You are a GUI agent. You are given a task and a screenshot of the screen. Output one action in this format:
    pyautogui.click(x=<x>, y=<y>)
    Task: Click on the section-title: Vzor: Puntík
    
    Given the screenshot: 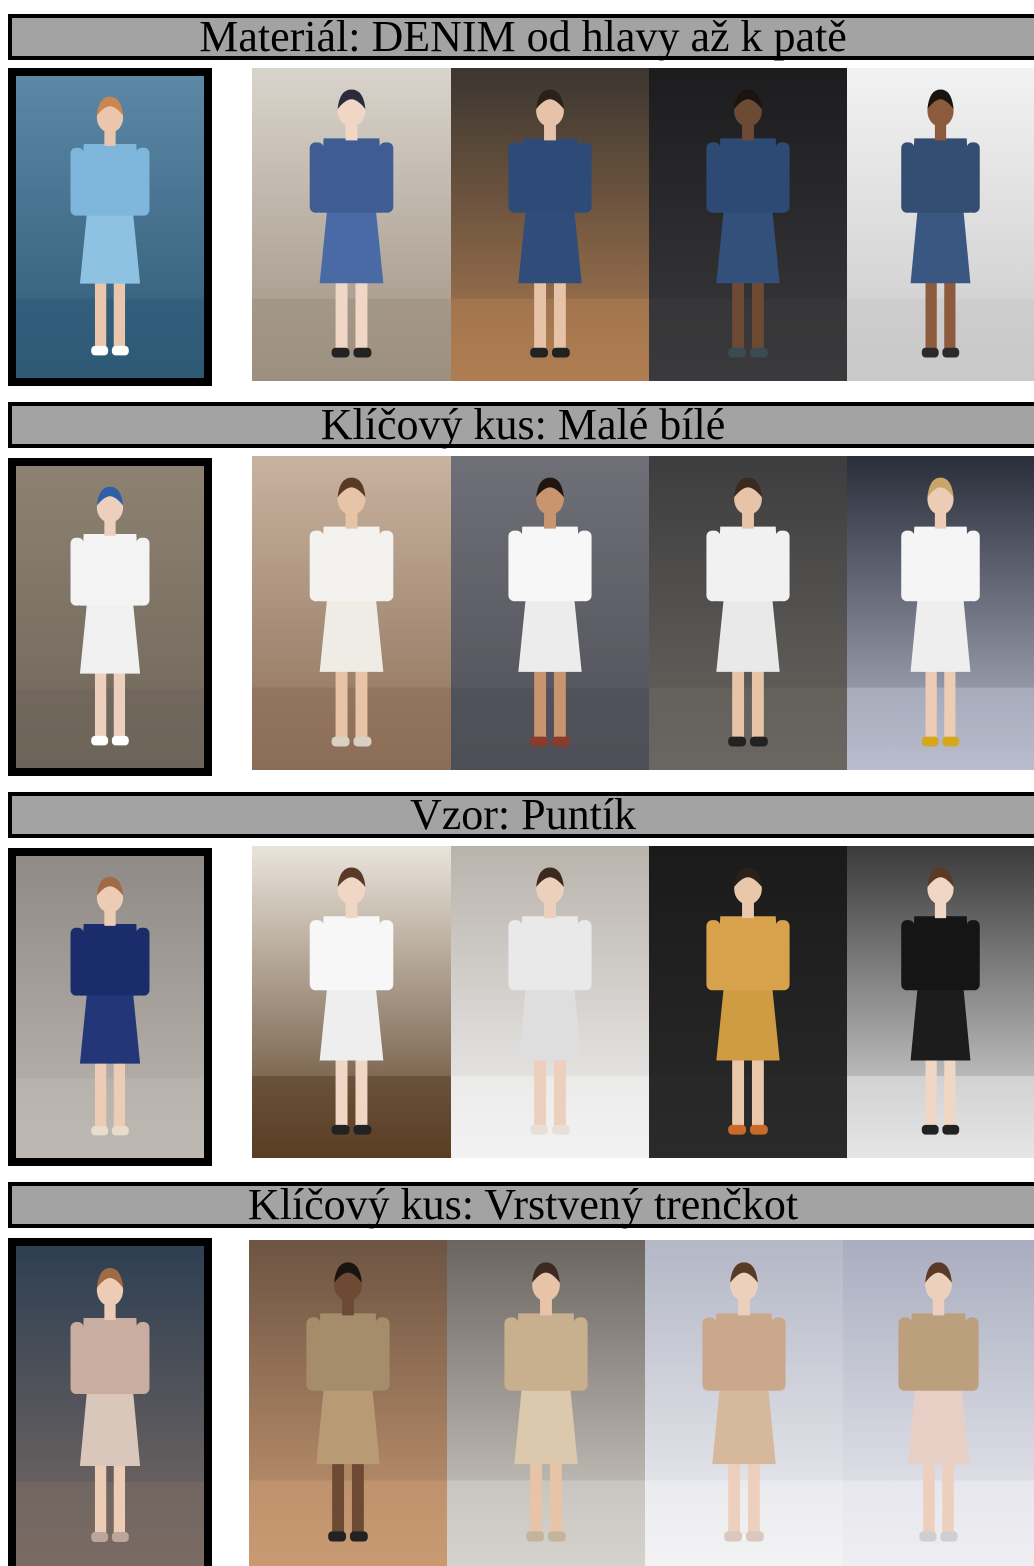 What is the action you would take?
    pyautogui.click(x=523, y=814)
    